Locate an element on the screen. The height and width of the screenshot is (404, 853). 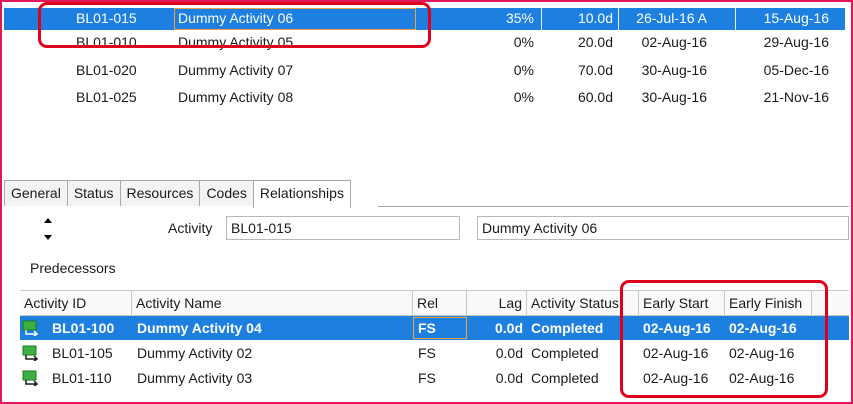
activity-label: Activity is located at coordinates (190, 228).